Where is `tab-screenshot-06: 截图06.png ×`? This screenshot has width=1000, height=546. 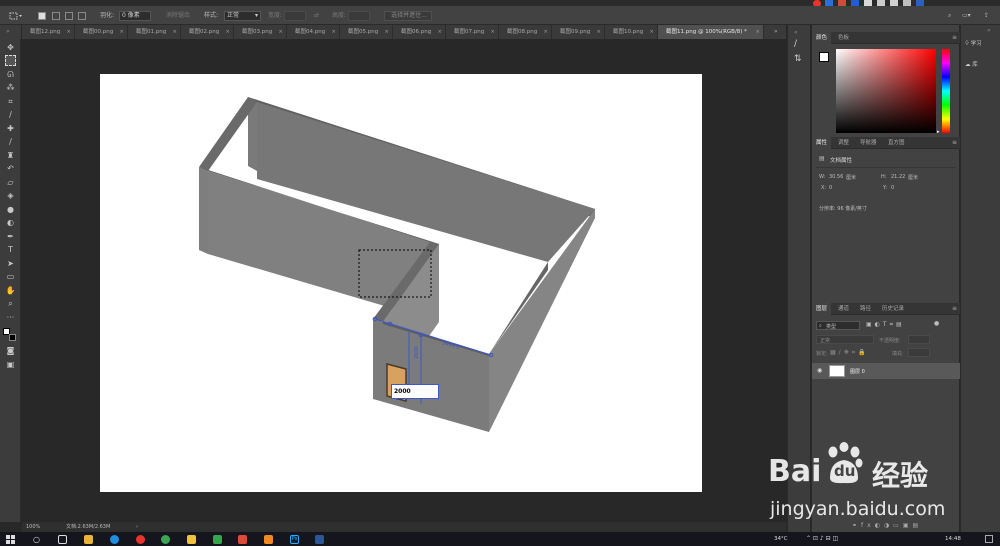
tab-screenshot-06: 截图06.png × is located at coordinates (419, 32).